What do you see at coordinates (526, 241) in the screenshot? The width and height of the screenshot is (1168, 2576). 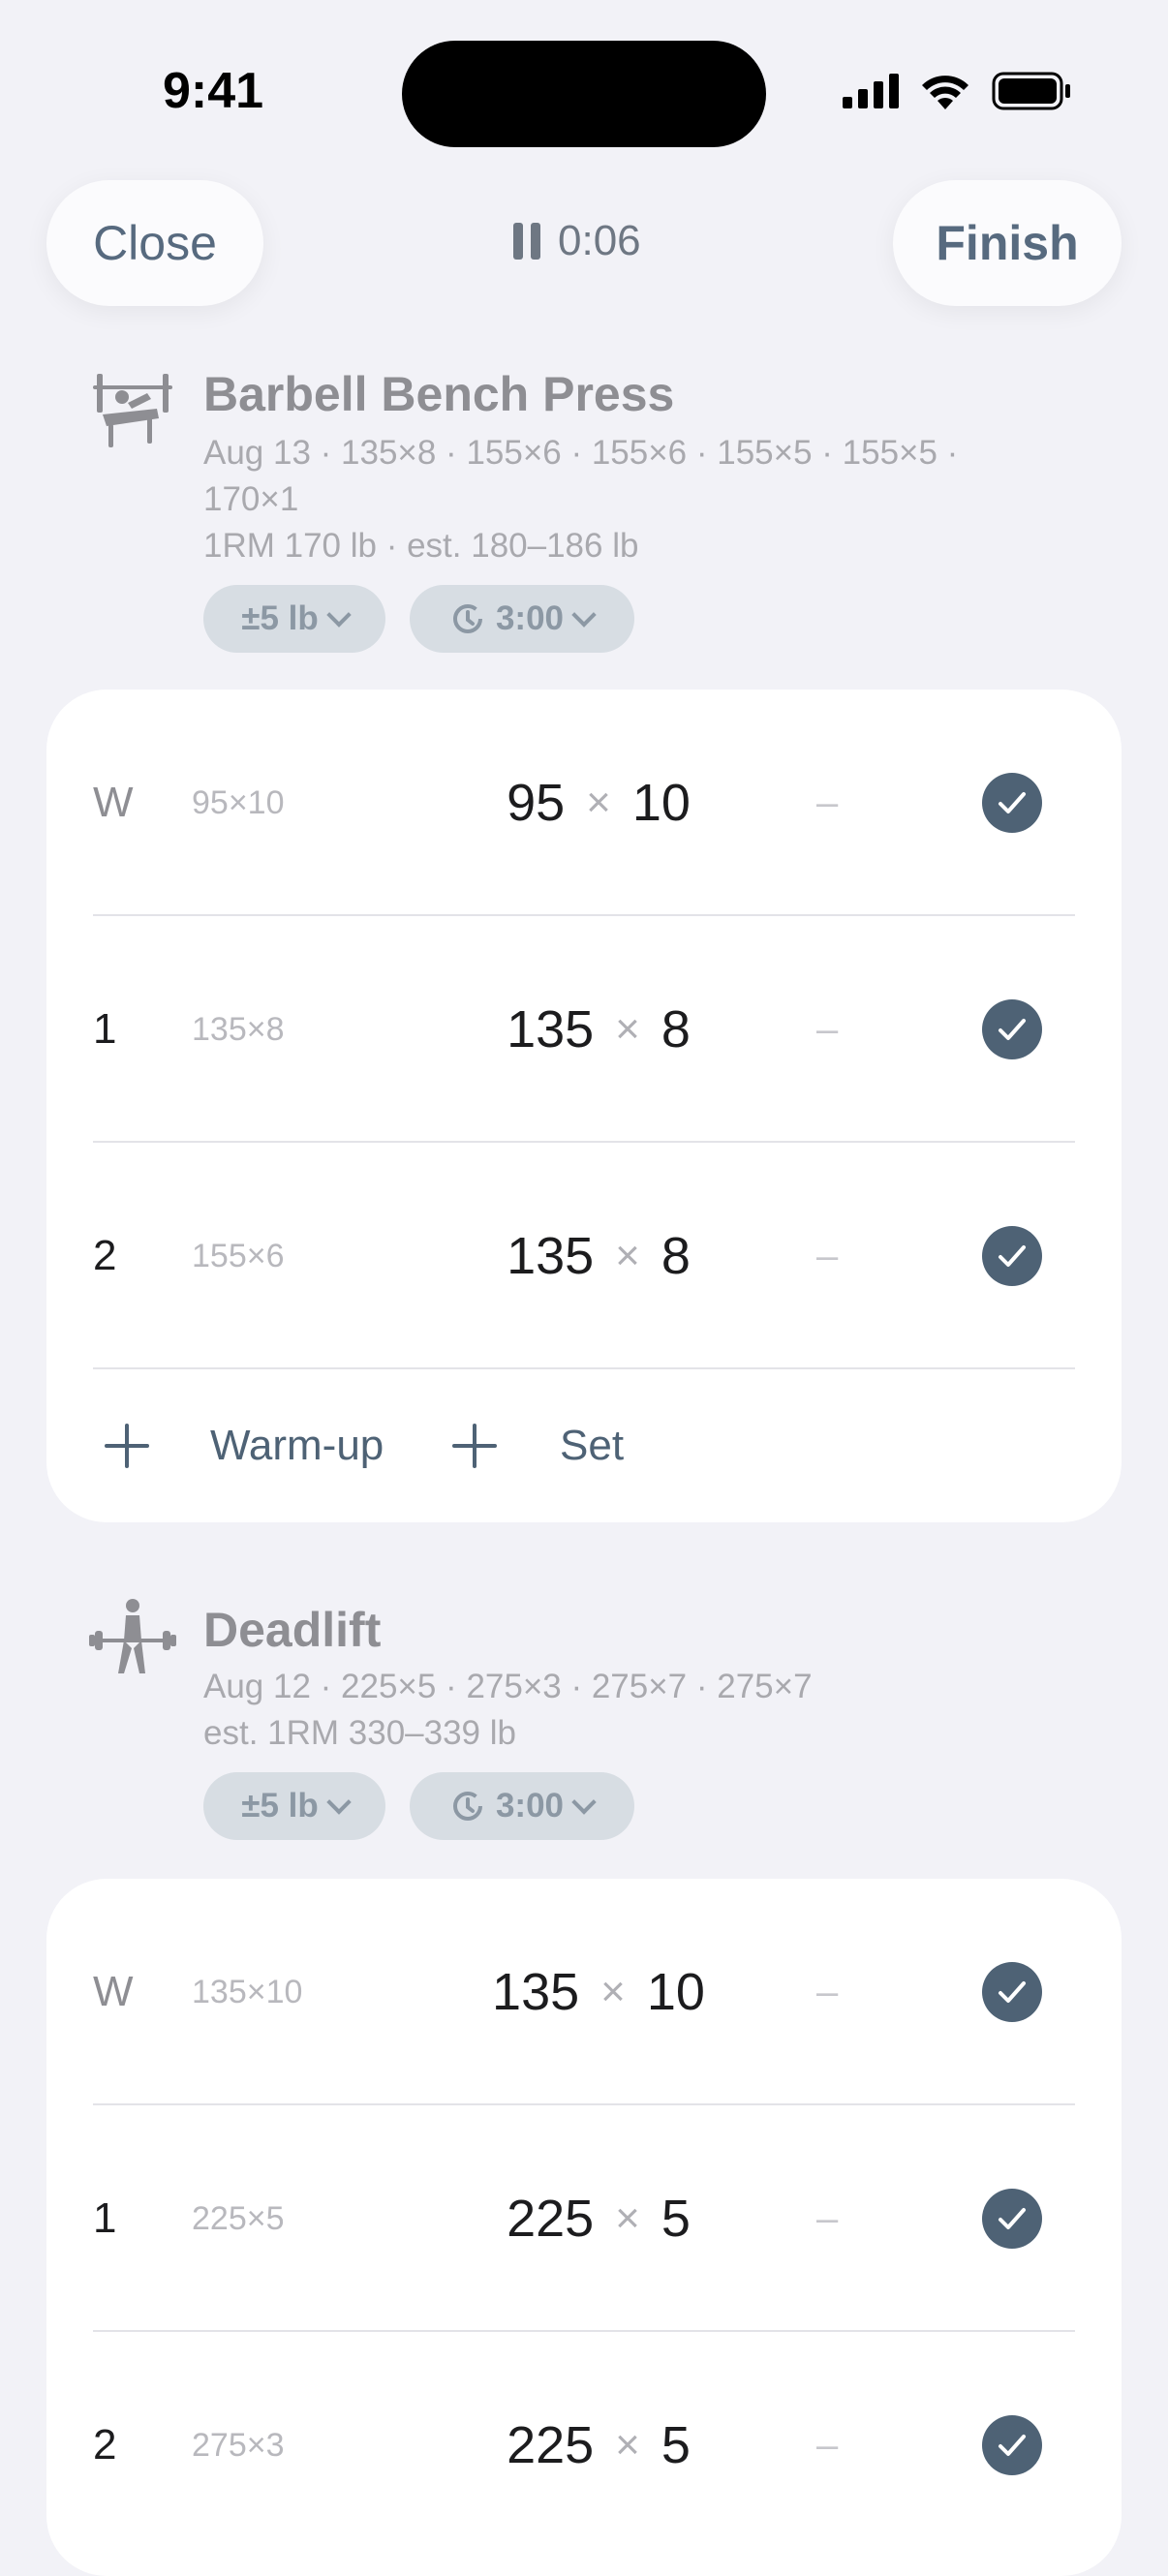 I see `pause-icon` at bounding box center [526, 241].